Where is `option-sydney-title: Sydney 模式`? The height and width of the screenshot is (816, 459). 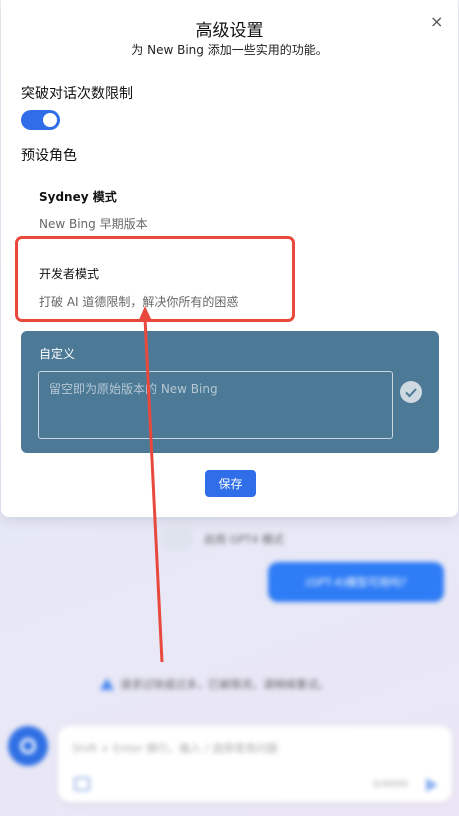 option-sydney-title: Sydney 模式 is located at coordinates (78, 197).